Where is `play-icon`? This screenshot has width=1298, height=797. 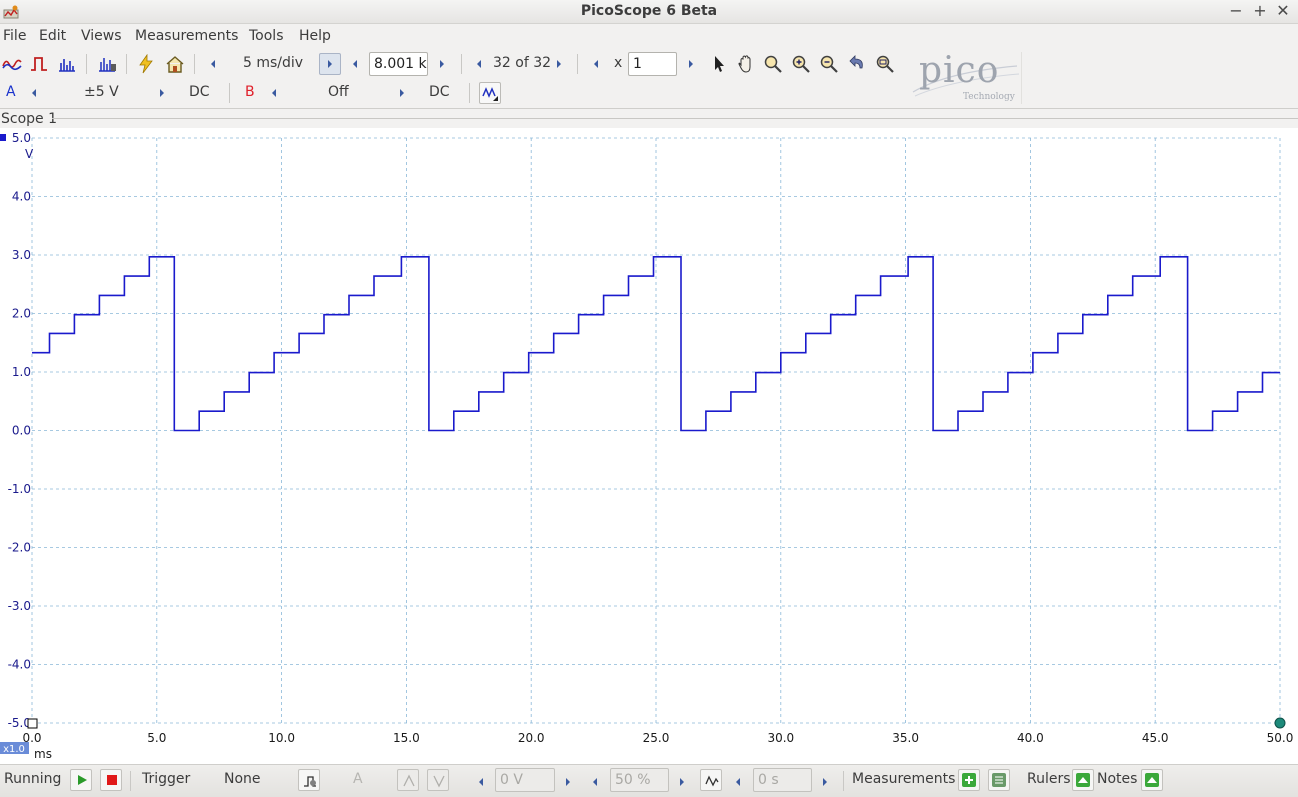
play-icon is located at coordinates (82, 780).